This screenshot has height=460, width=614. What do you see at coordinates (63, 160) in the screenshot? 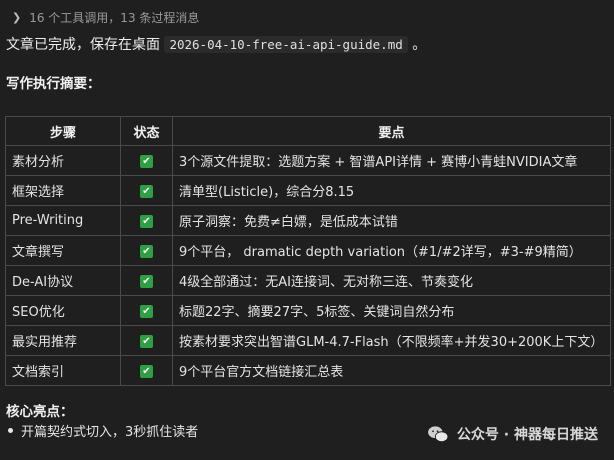
I see `cell-step: 素材分析` at bounding box center [63, 160].